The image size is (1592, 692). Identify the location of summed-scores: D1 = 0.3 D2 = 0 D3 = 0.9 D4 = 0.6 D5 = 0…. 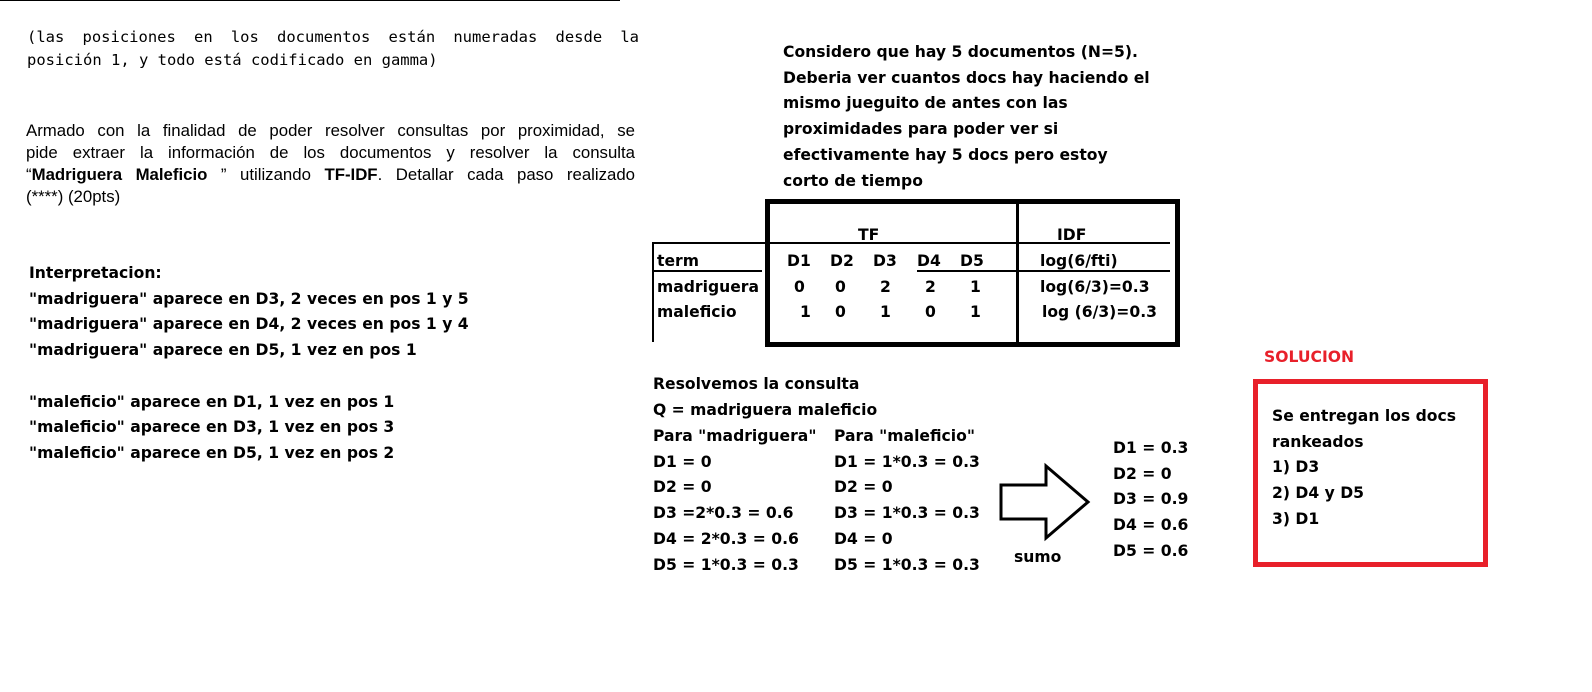
(1150, 500).